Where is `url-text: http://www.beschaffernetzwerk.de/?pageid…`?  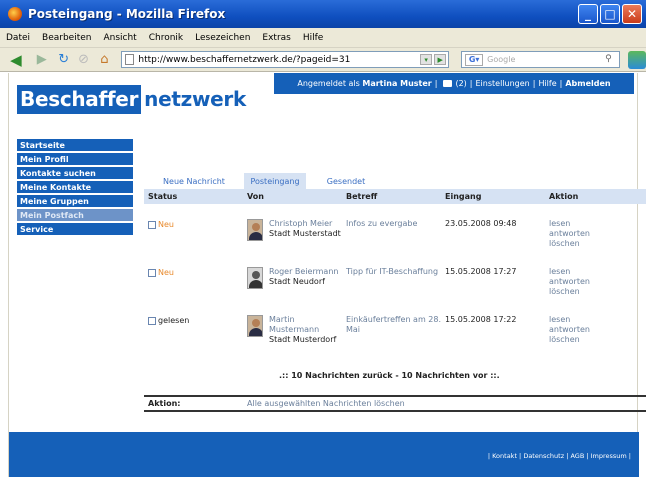
url-text: http://www.beschaffernetzwerk.de/?pageid… is located at coordinates (244, 60).